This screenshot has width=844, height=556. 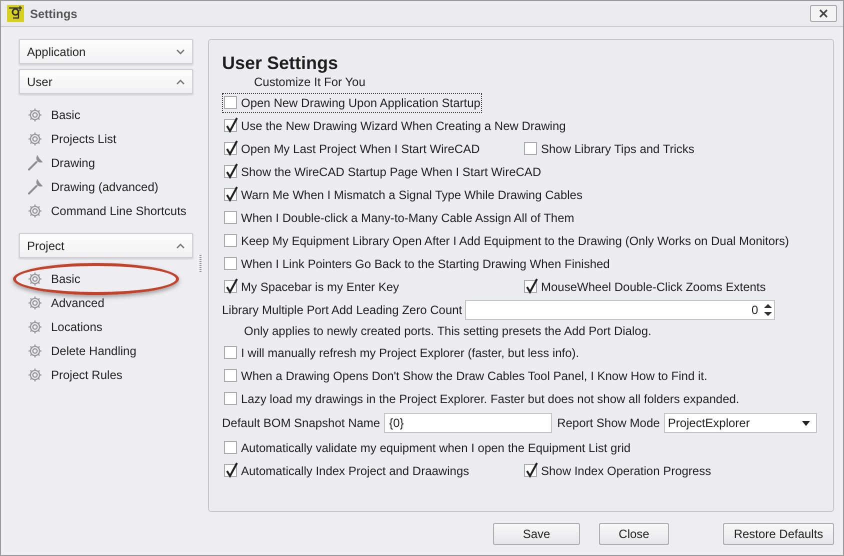 What do you see at coordinates (106, 375) in the screenshot?
I see `sidebar-item: Project Rules` at bounding box center [106, 375].